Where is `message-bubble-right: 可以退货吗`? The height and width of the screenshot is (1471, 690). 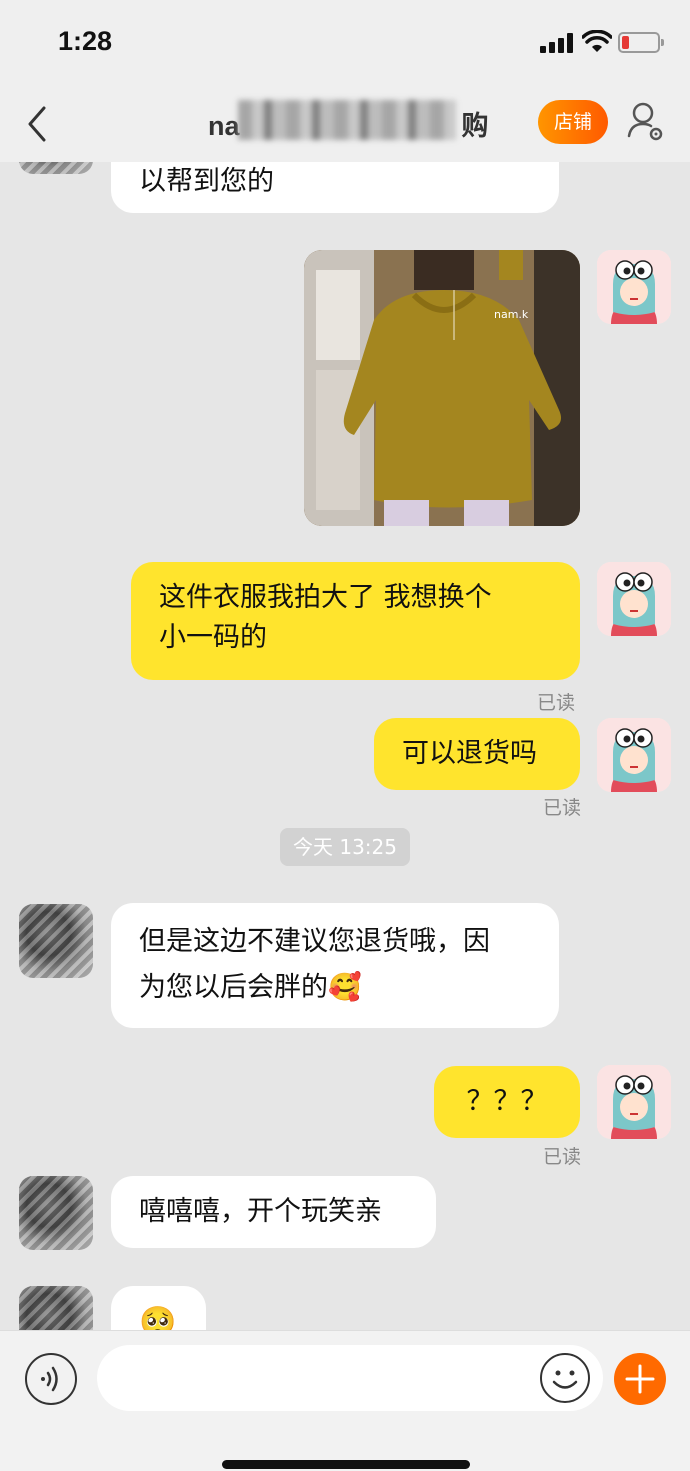
message-bubble-right: 可以退货吗 is located at coordinates (477, 754).